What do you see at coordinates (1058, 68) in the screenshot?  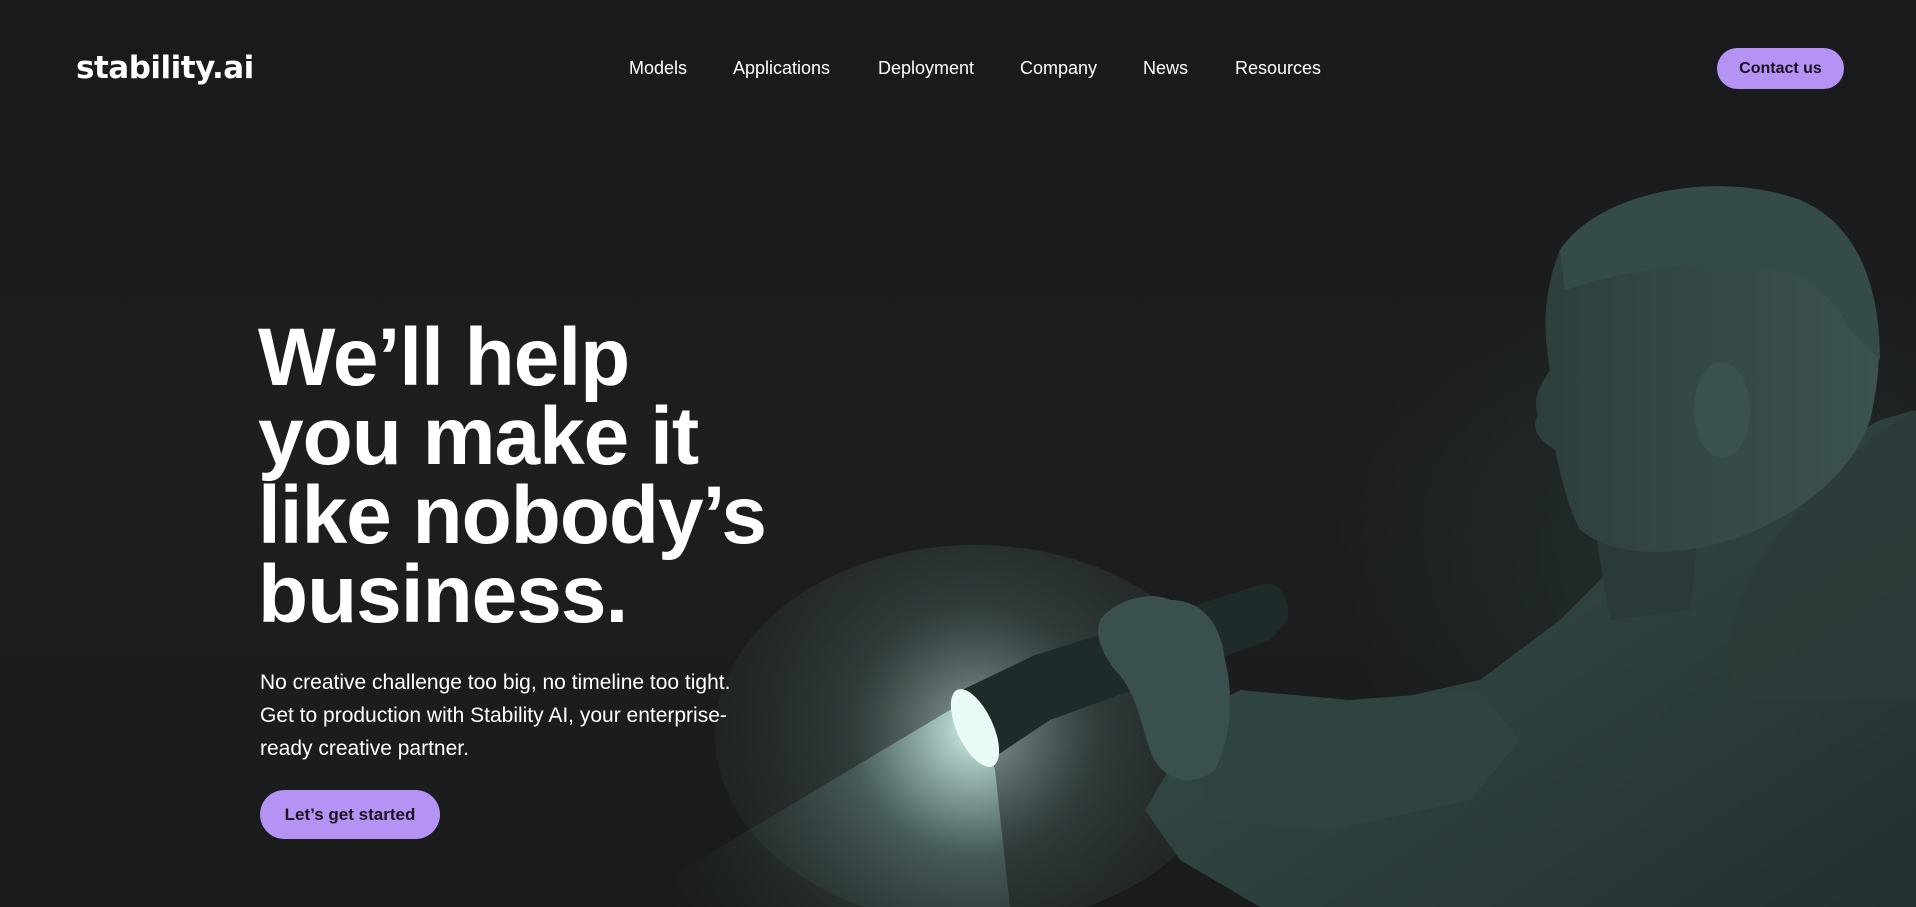 I see `nav-item-company: Company` at bounding box center [1058, 68].